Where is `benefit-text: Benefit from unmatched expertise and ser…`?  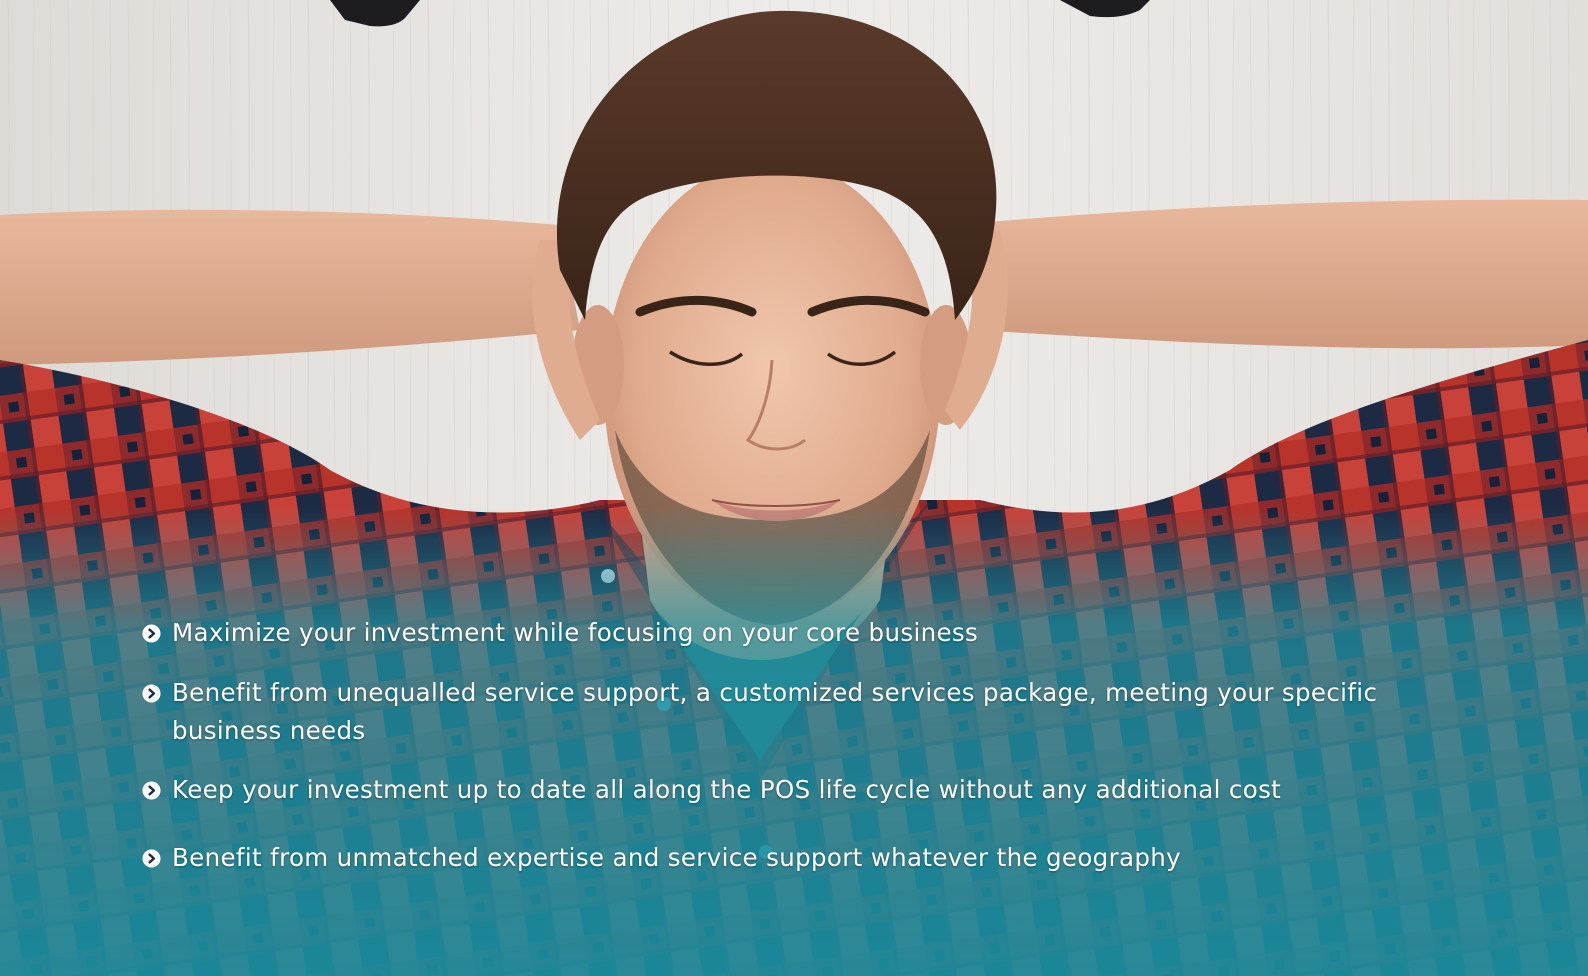 benefit-text: Benefit from unmatched expertise and ser… is located at coordinates (676, 857).